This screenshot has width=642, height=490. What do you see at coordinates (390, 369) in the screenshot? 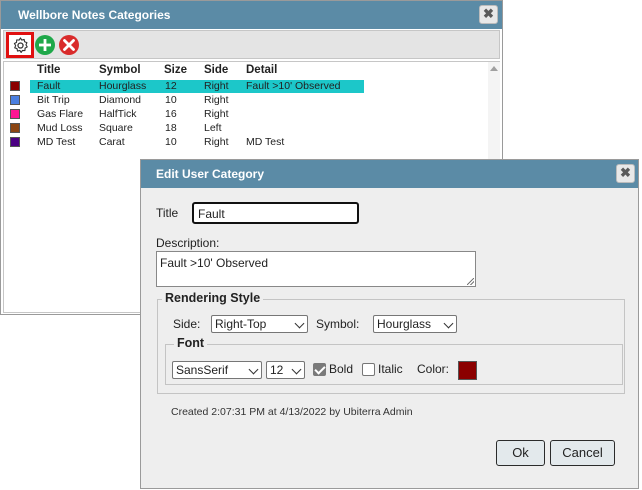
I see `italic-label: Italic` at bounding box center [390, 369].